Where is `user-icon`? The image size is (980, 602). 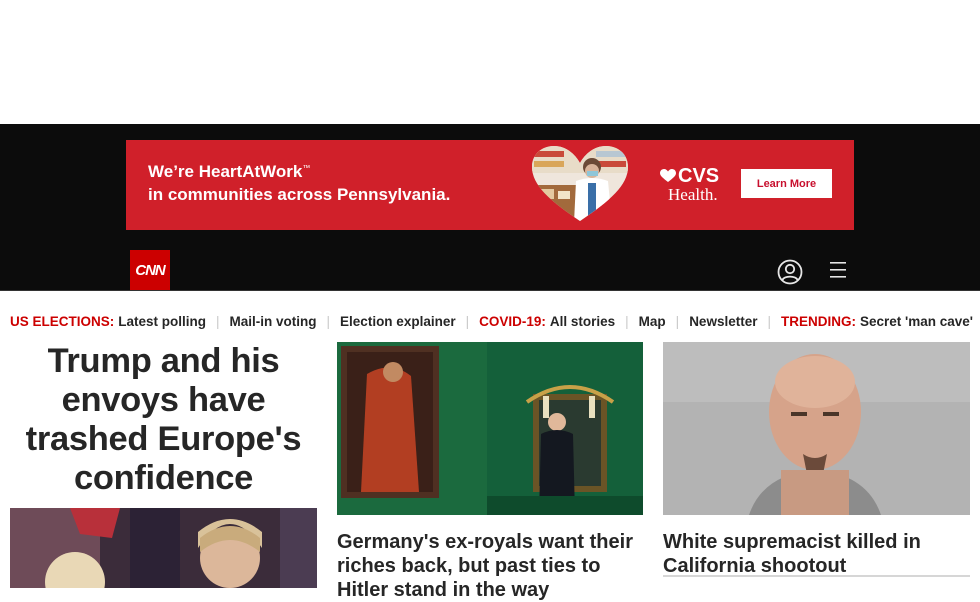 user-icon is located at coordinates (790, 272).